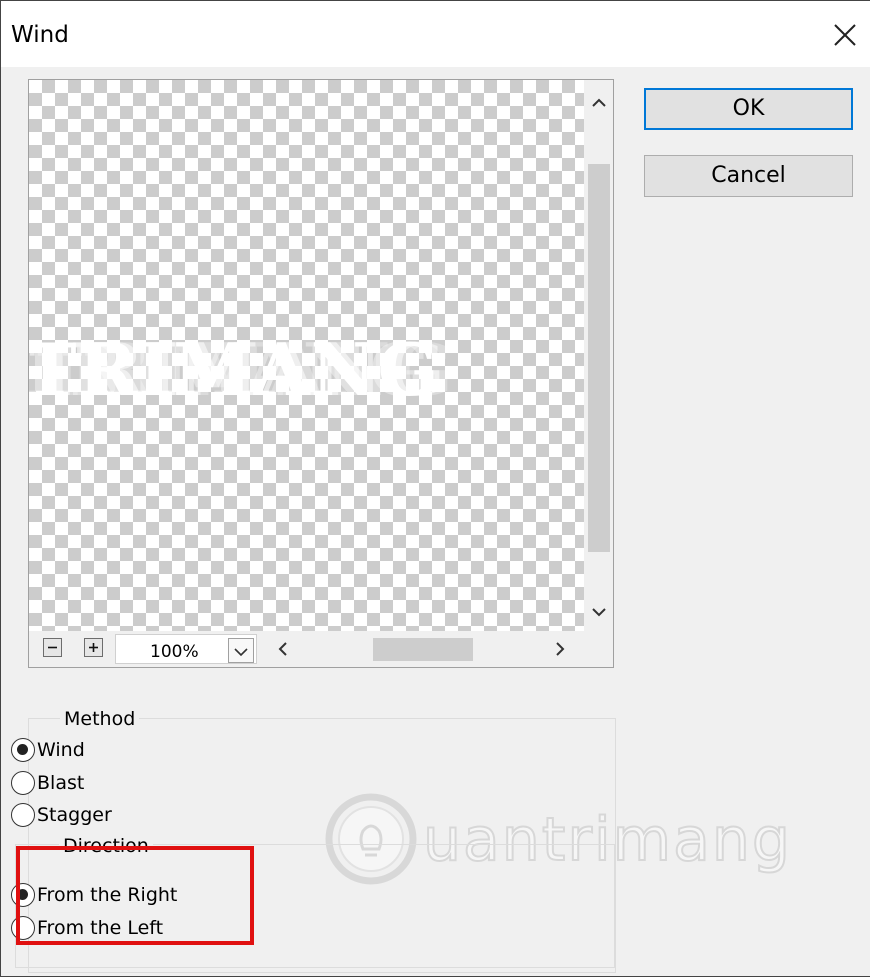 This screenshot has width=870, height=977. What do you see at coordinates (135, 895) in the screenshot?
I see `highlight-box` at bounding box center [135, 895].